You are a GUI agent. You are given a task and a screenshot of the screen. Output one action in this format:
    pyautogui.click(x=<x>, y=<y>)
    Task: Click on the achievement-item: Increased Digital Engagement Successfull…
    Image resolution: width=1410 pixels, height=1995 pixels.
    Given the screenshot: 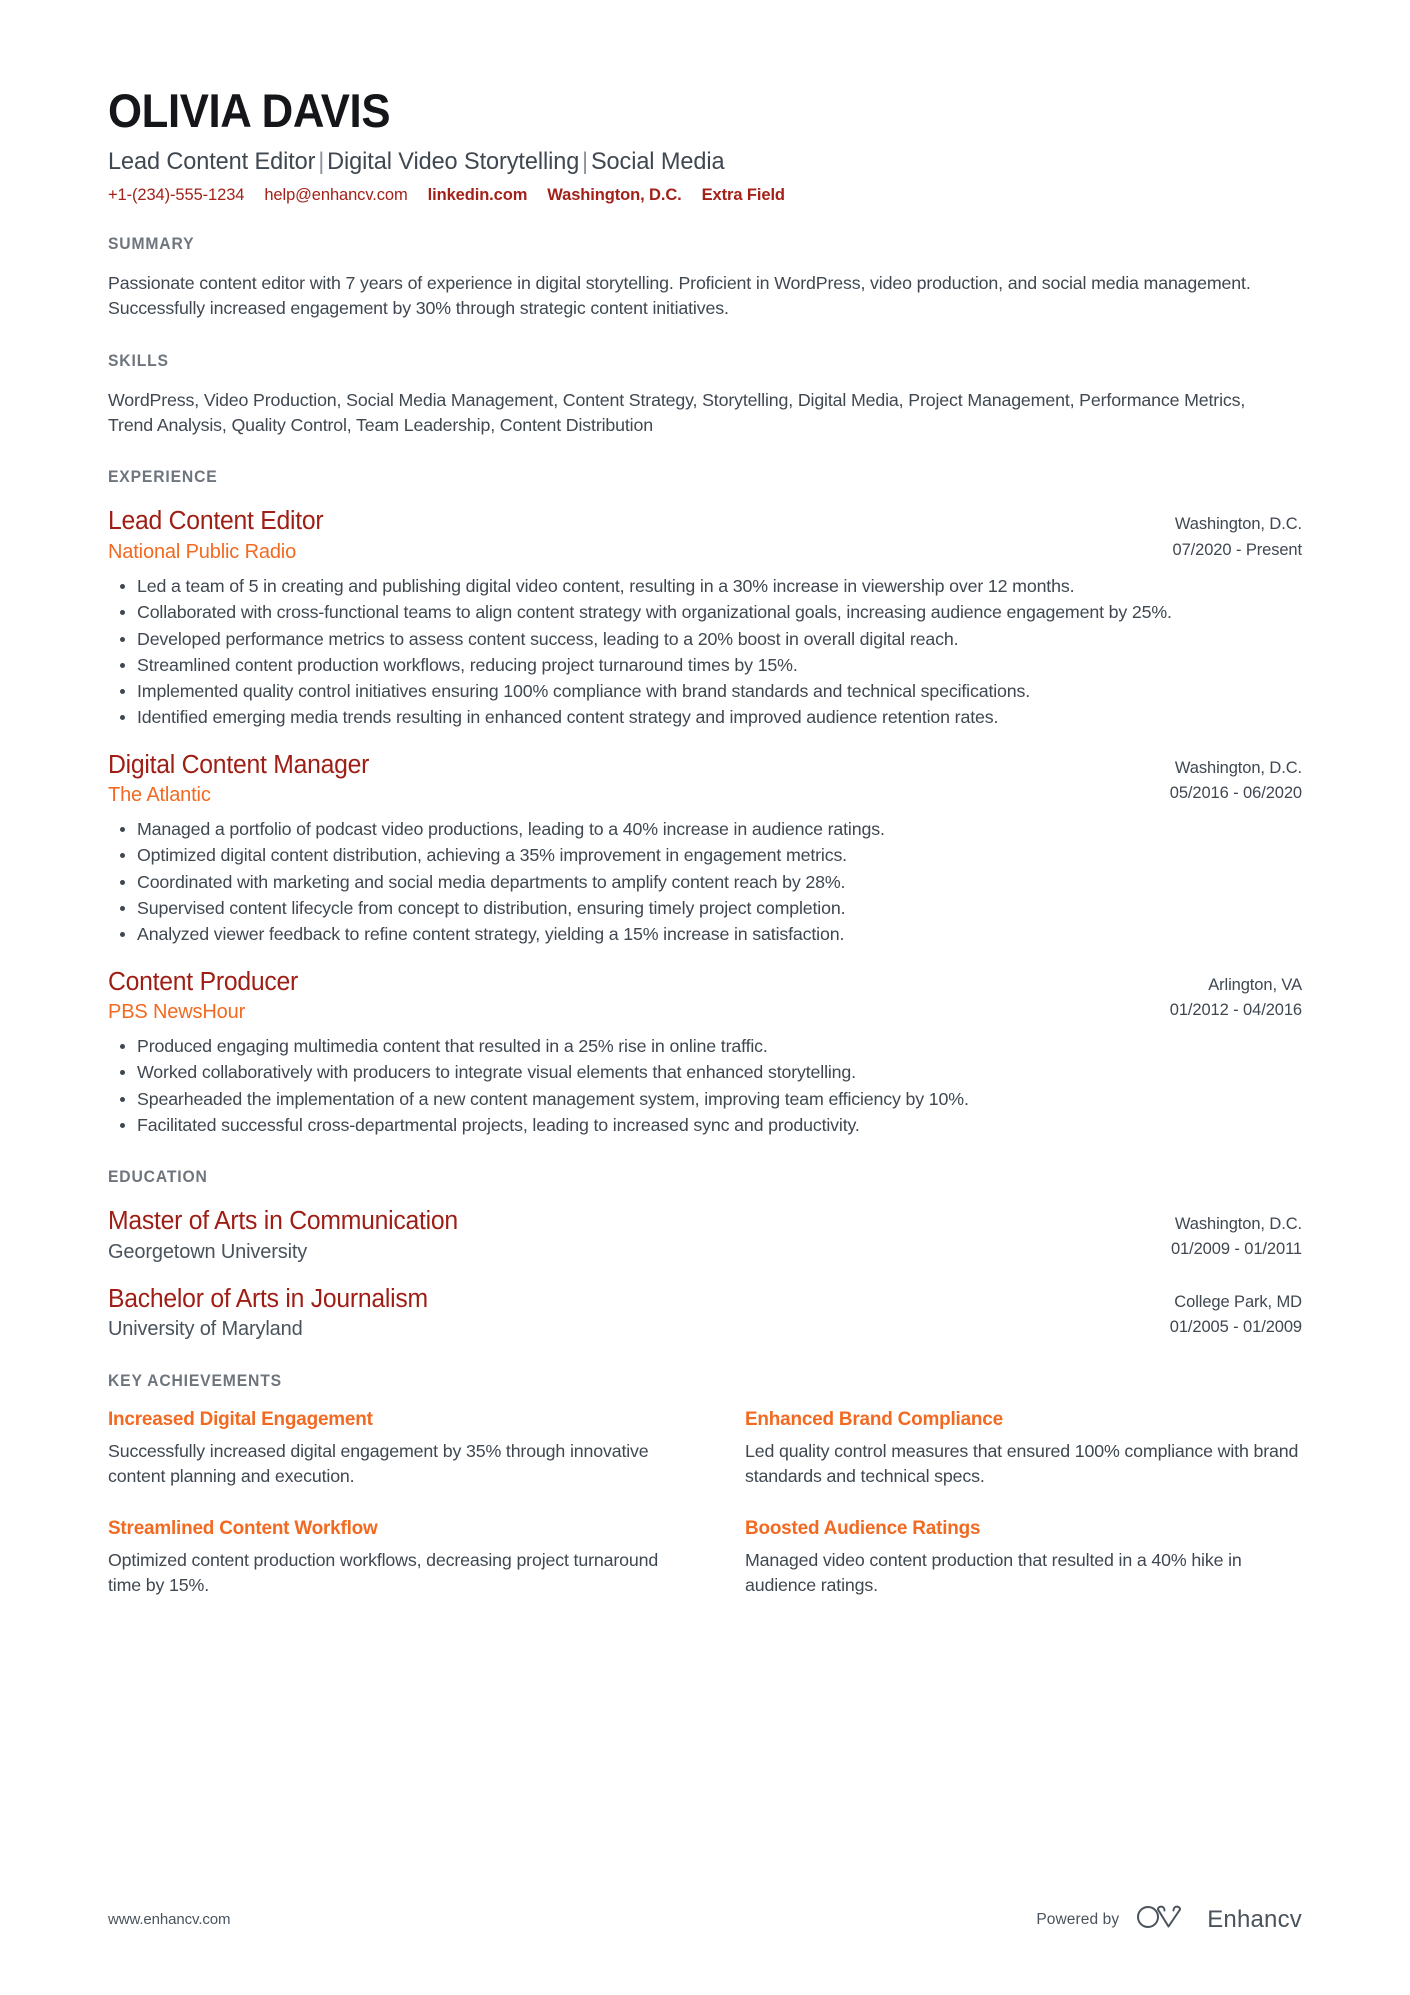 What is the action you would take?
    pyautogui.click(x=386, y=1448)
    